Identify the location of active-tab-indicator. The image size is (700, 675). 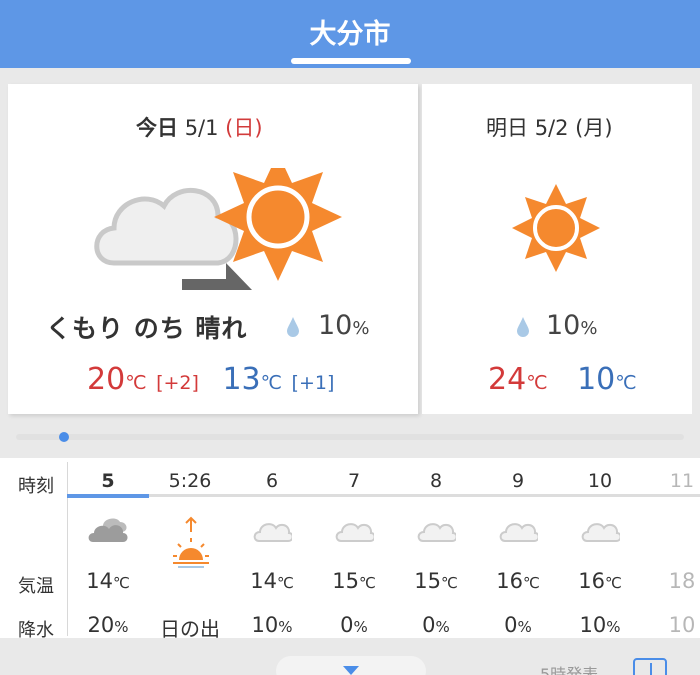
(351, 61).